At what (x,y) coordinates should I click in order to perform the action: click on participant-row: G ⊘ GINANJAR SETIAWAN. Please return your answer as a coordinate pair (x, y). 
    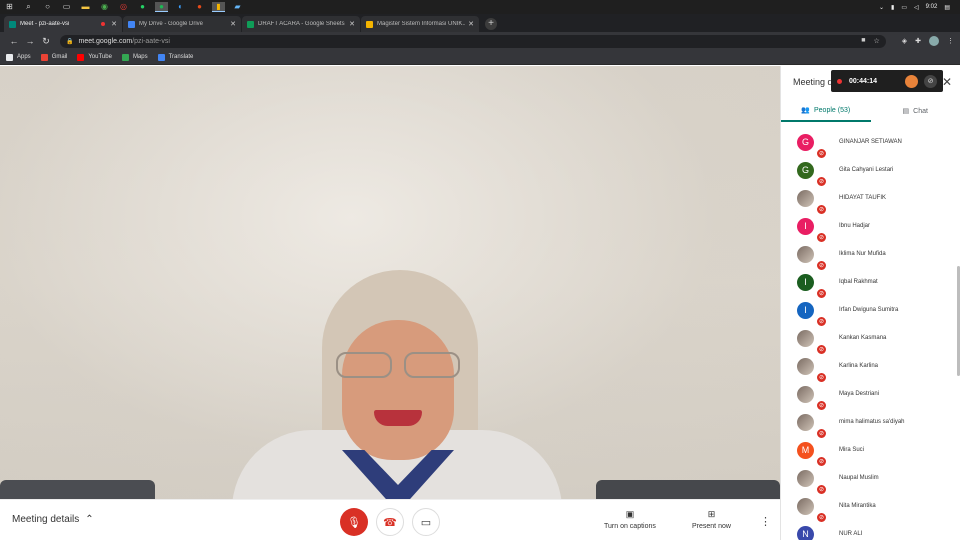
    Looking at the image, I should click on (870, 143).